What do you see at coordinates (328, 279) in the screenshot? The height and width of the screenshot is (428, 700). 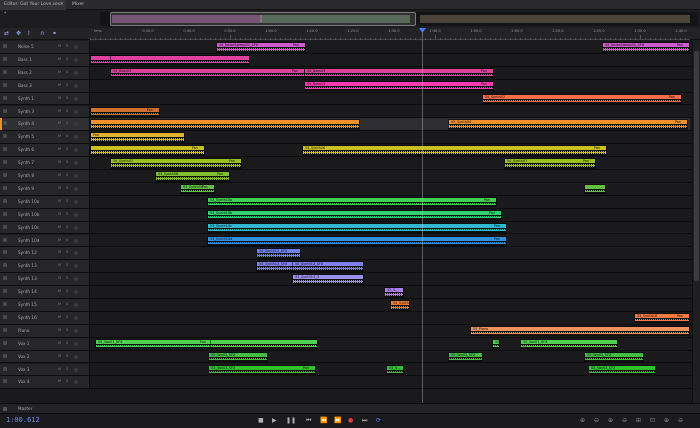 I see `audio-clip: 53_Synth13_3` at bounding box center [328, 279].